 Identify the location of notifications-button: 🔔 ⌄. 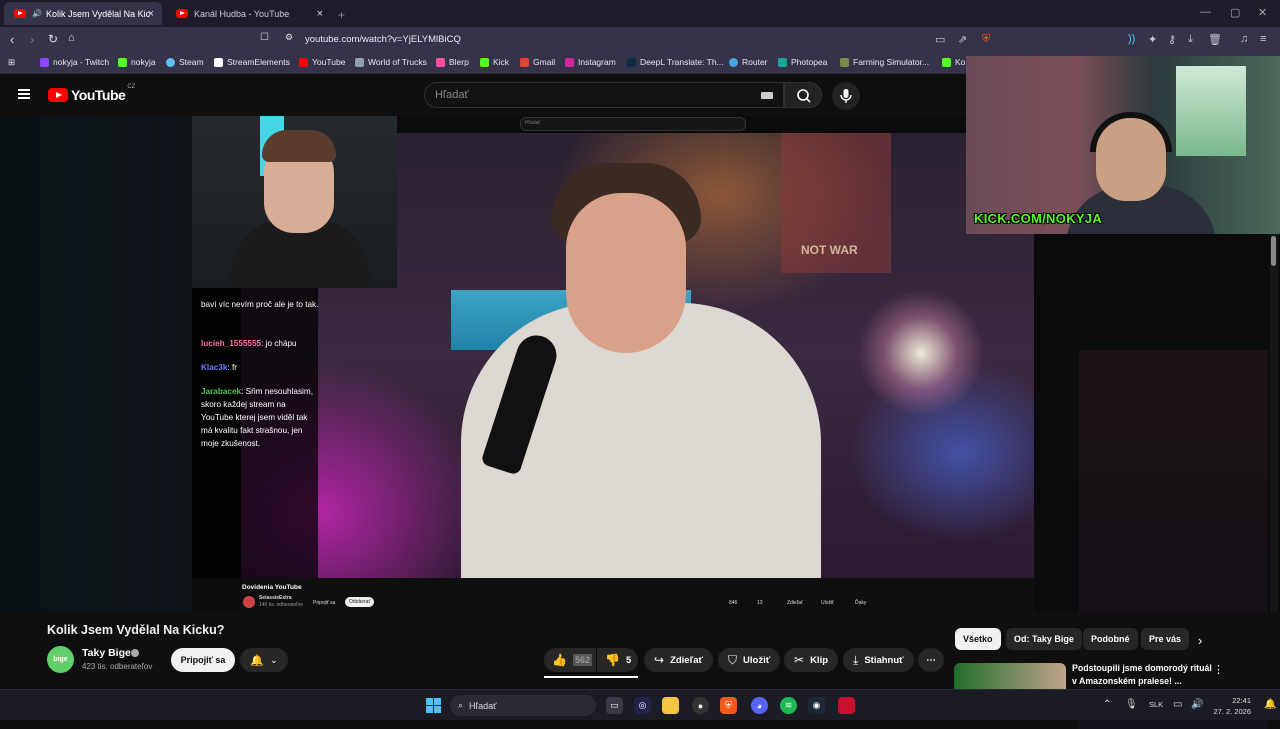
(264, 660).